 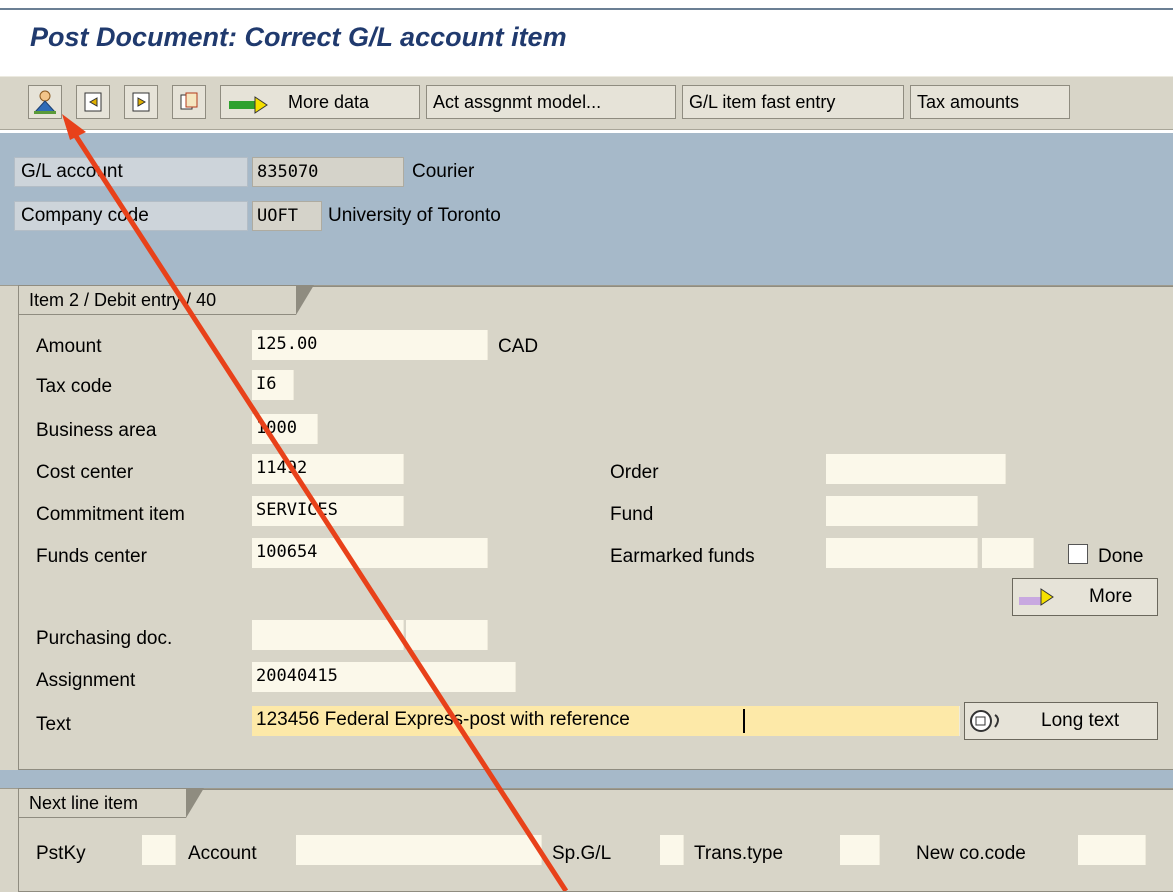 I want to click on more-arrow-icon, so click(x=1042, y=597).